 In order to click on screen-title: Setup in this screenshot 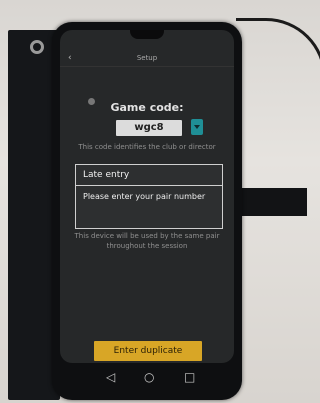, I will do `click(147, 58)`.